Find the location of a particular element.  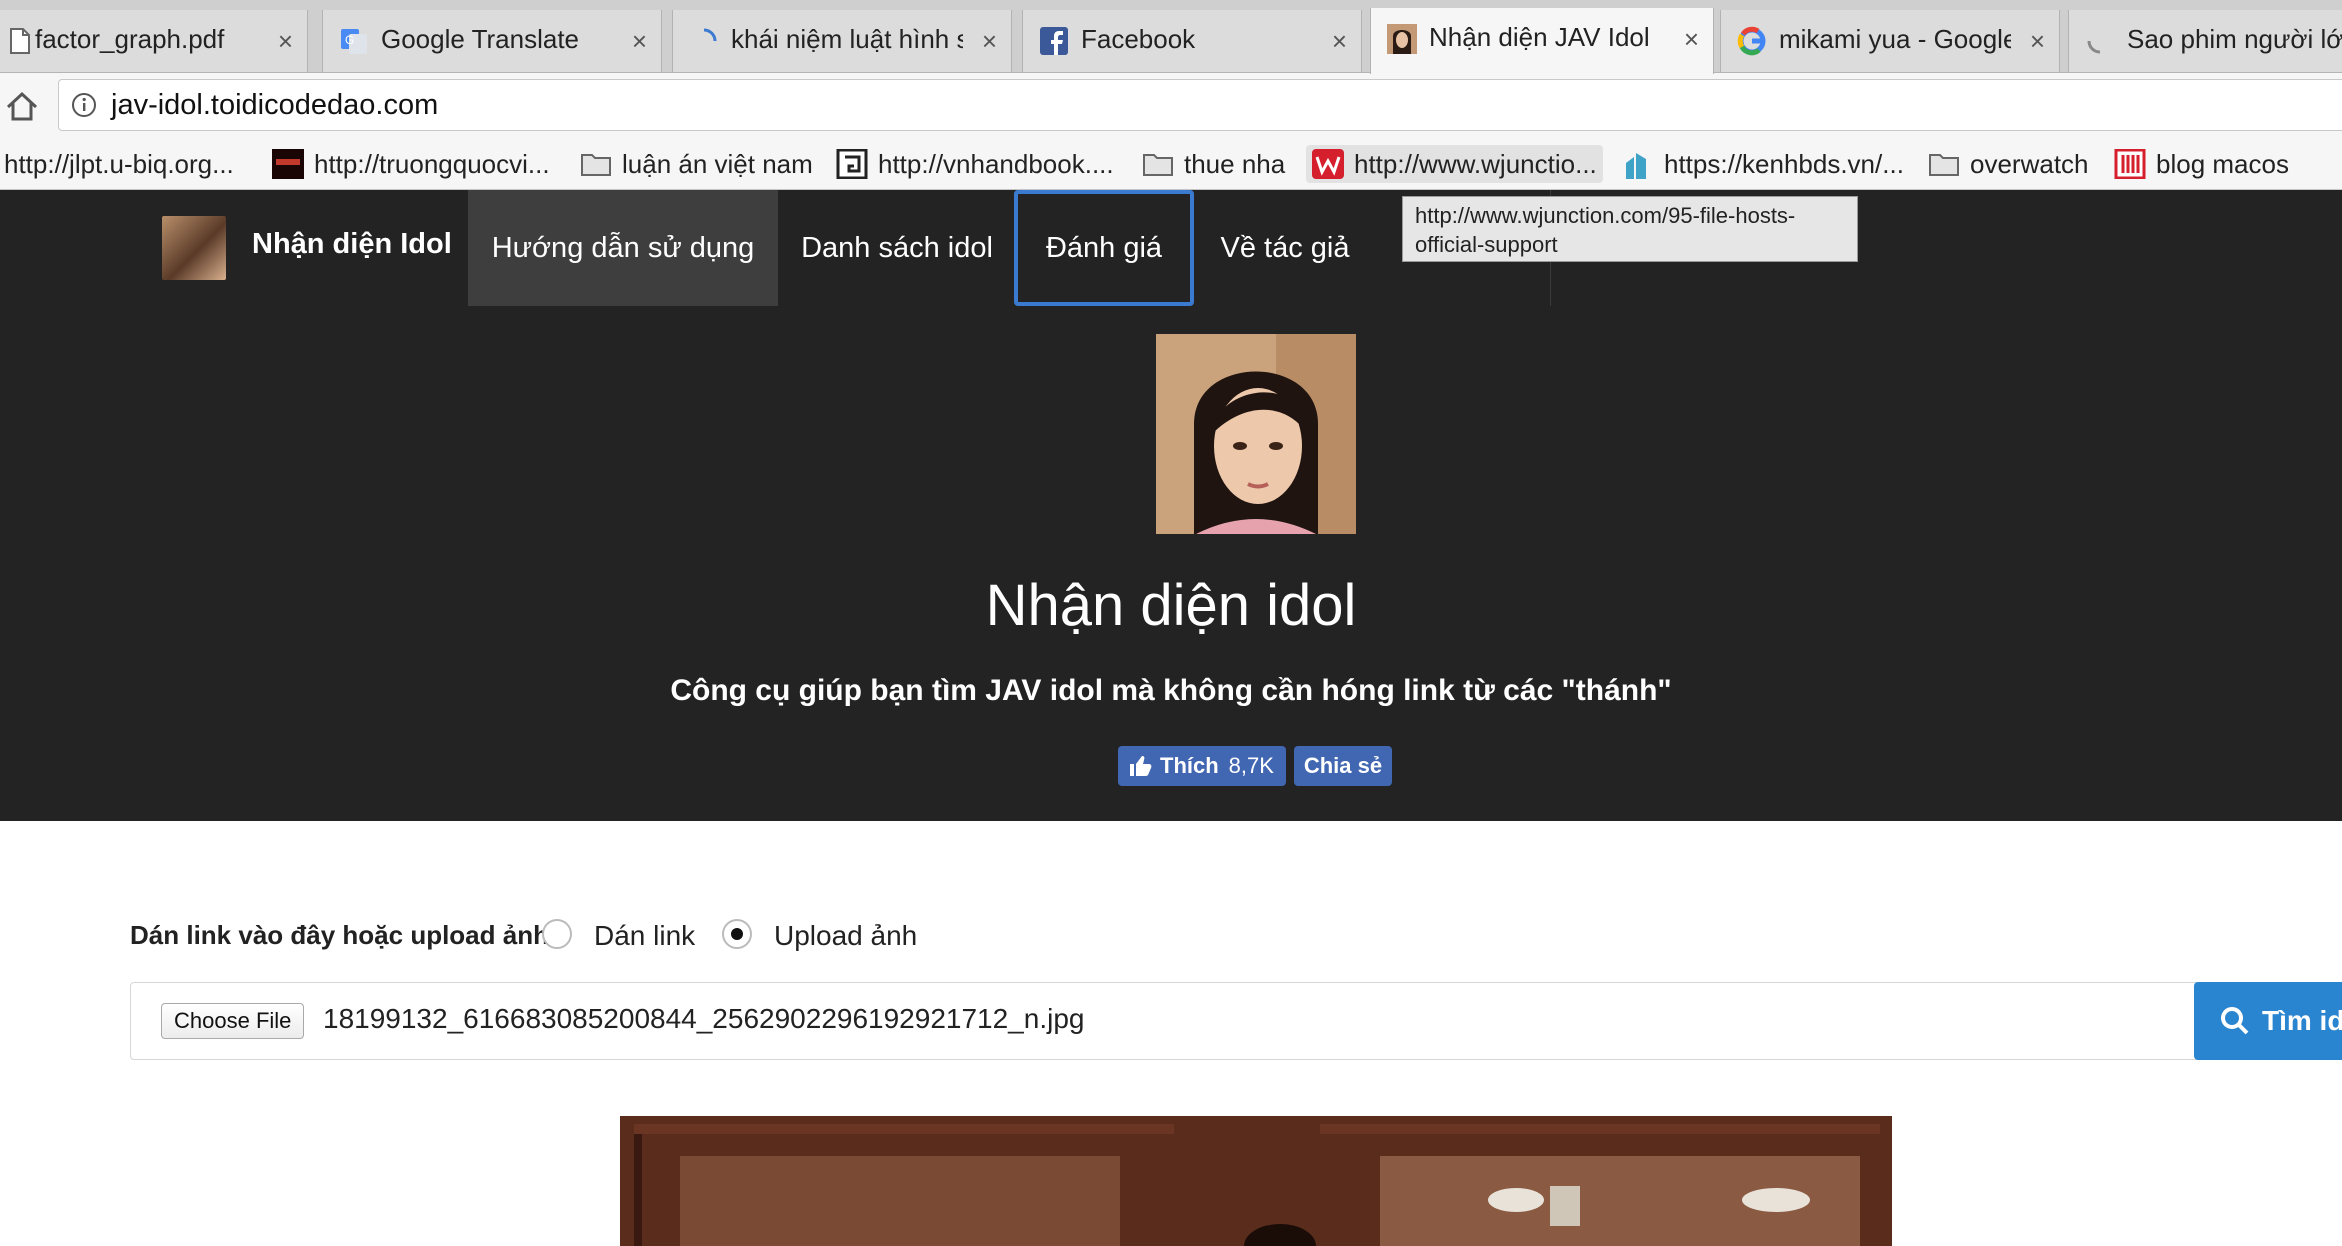

radio-upload-anh-label: Upload ảnh is located at coordinates (845, 936).